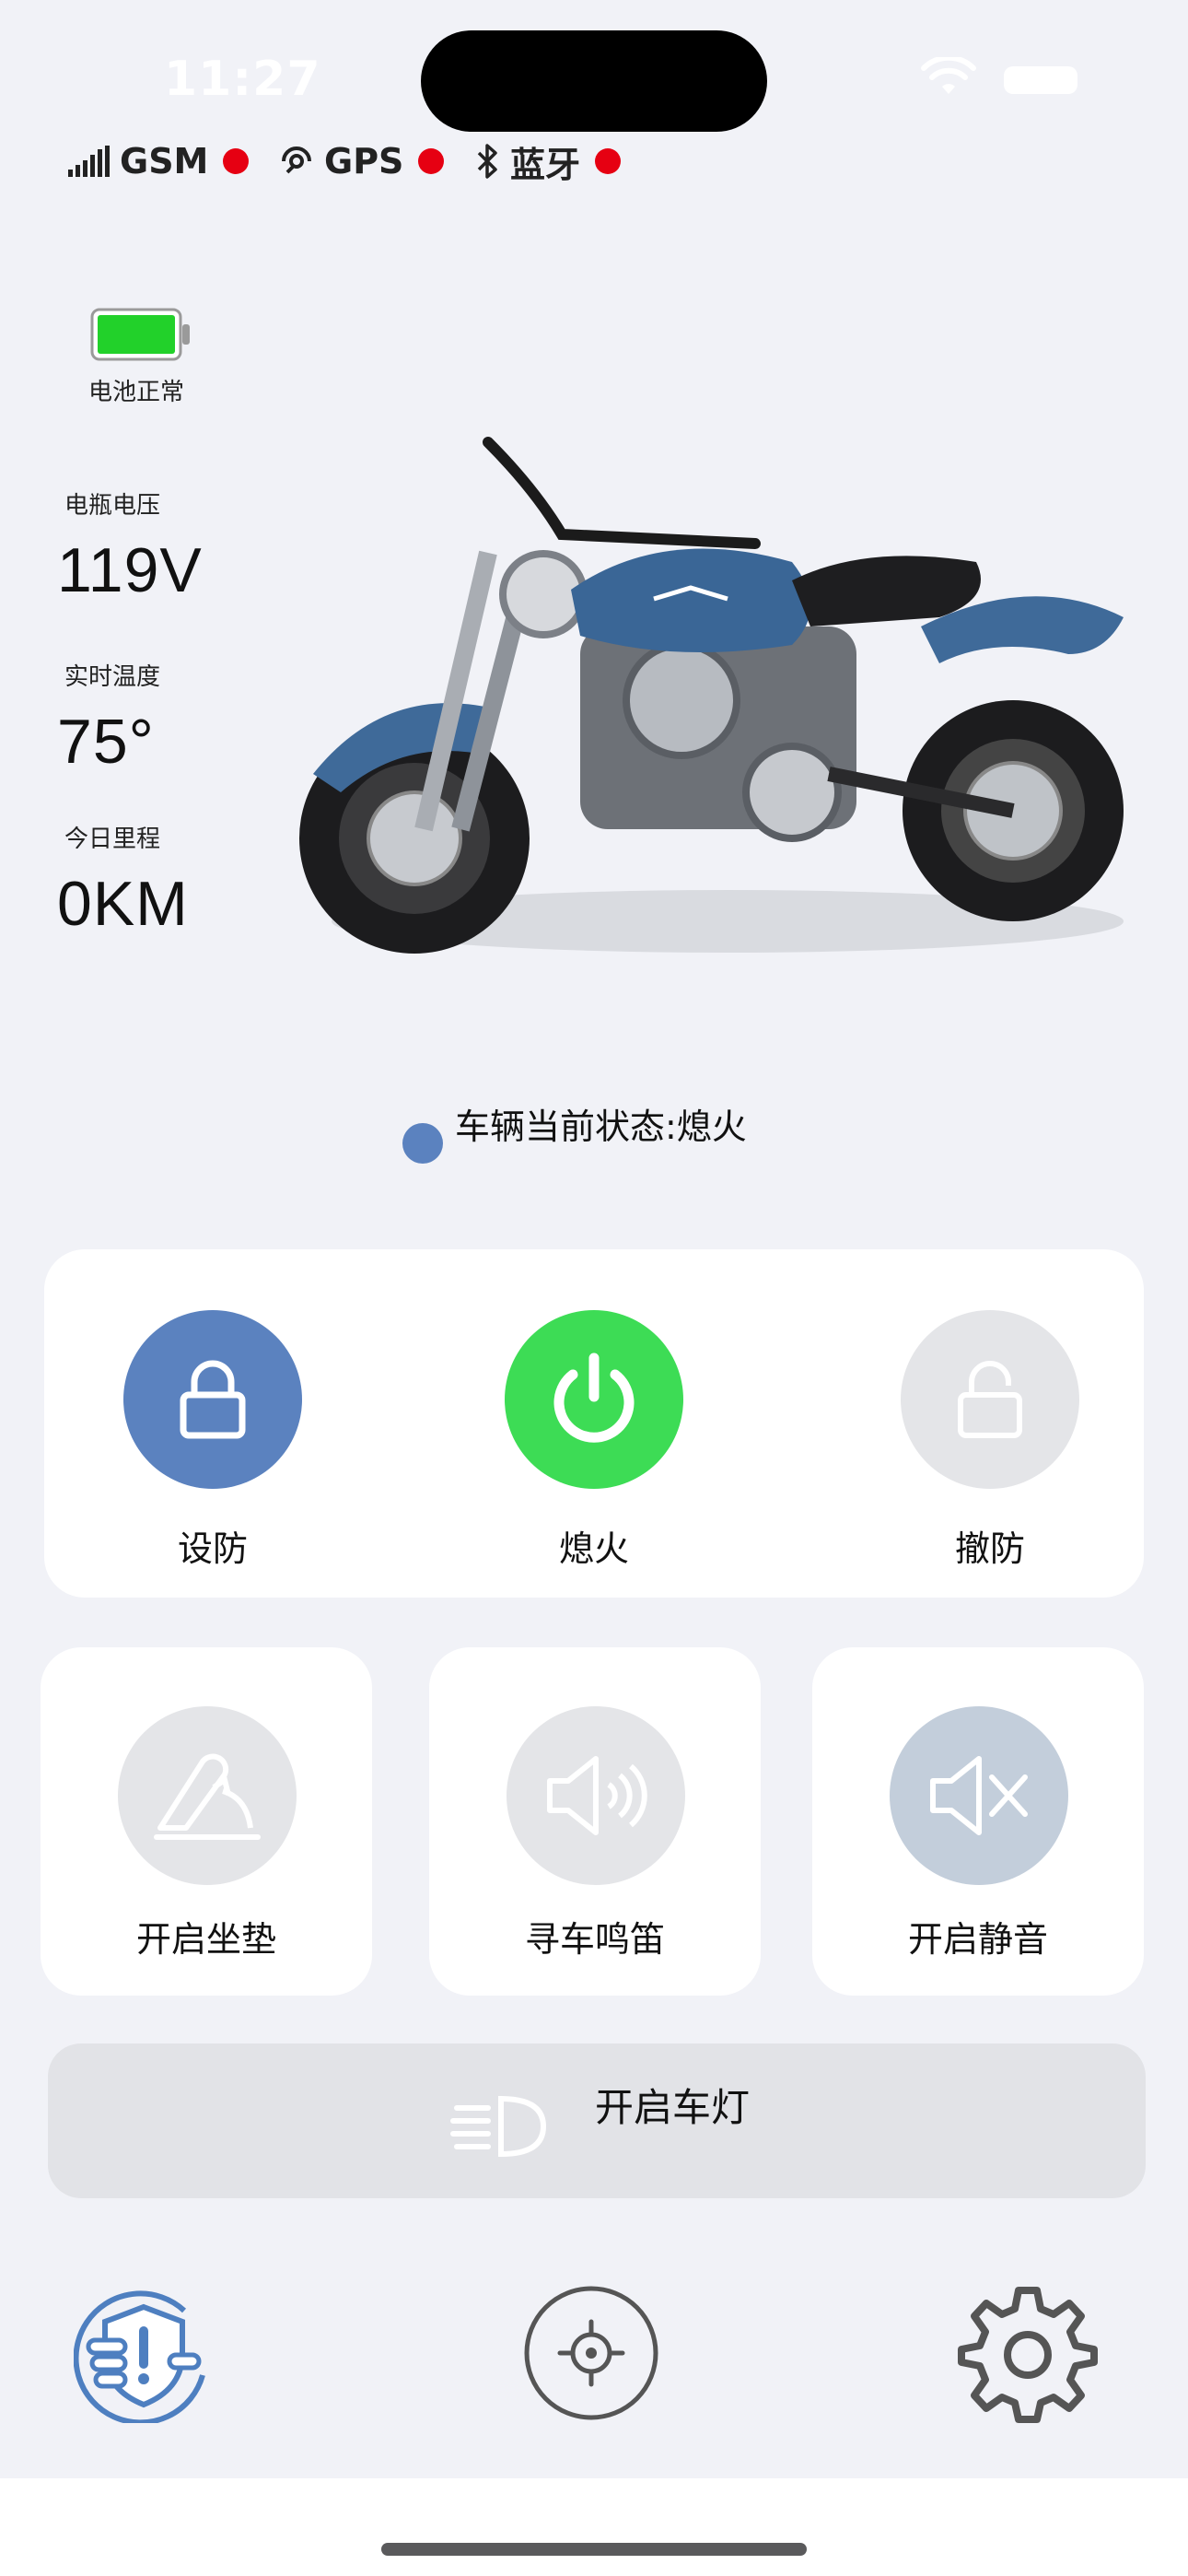 The height and width of the screenshot is (2576, 1188). I want to click on disarm-button: 撤防, so click(990, 1440).